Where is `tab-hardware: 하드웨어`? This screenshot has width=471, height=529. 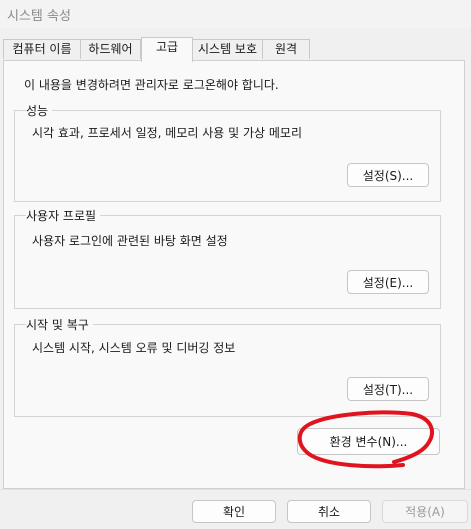 tab-hardware: 하드웨어 is located at coordinates (110, 49).